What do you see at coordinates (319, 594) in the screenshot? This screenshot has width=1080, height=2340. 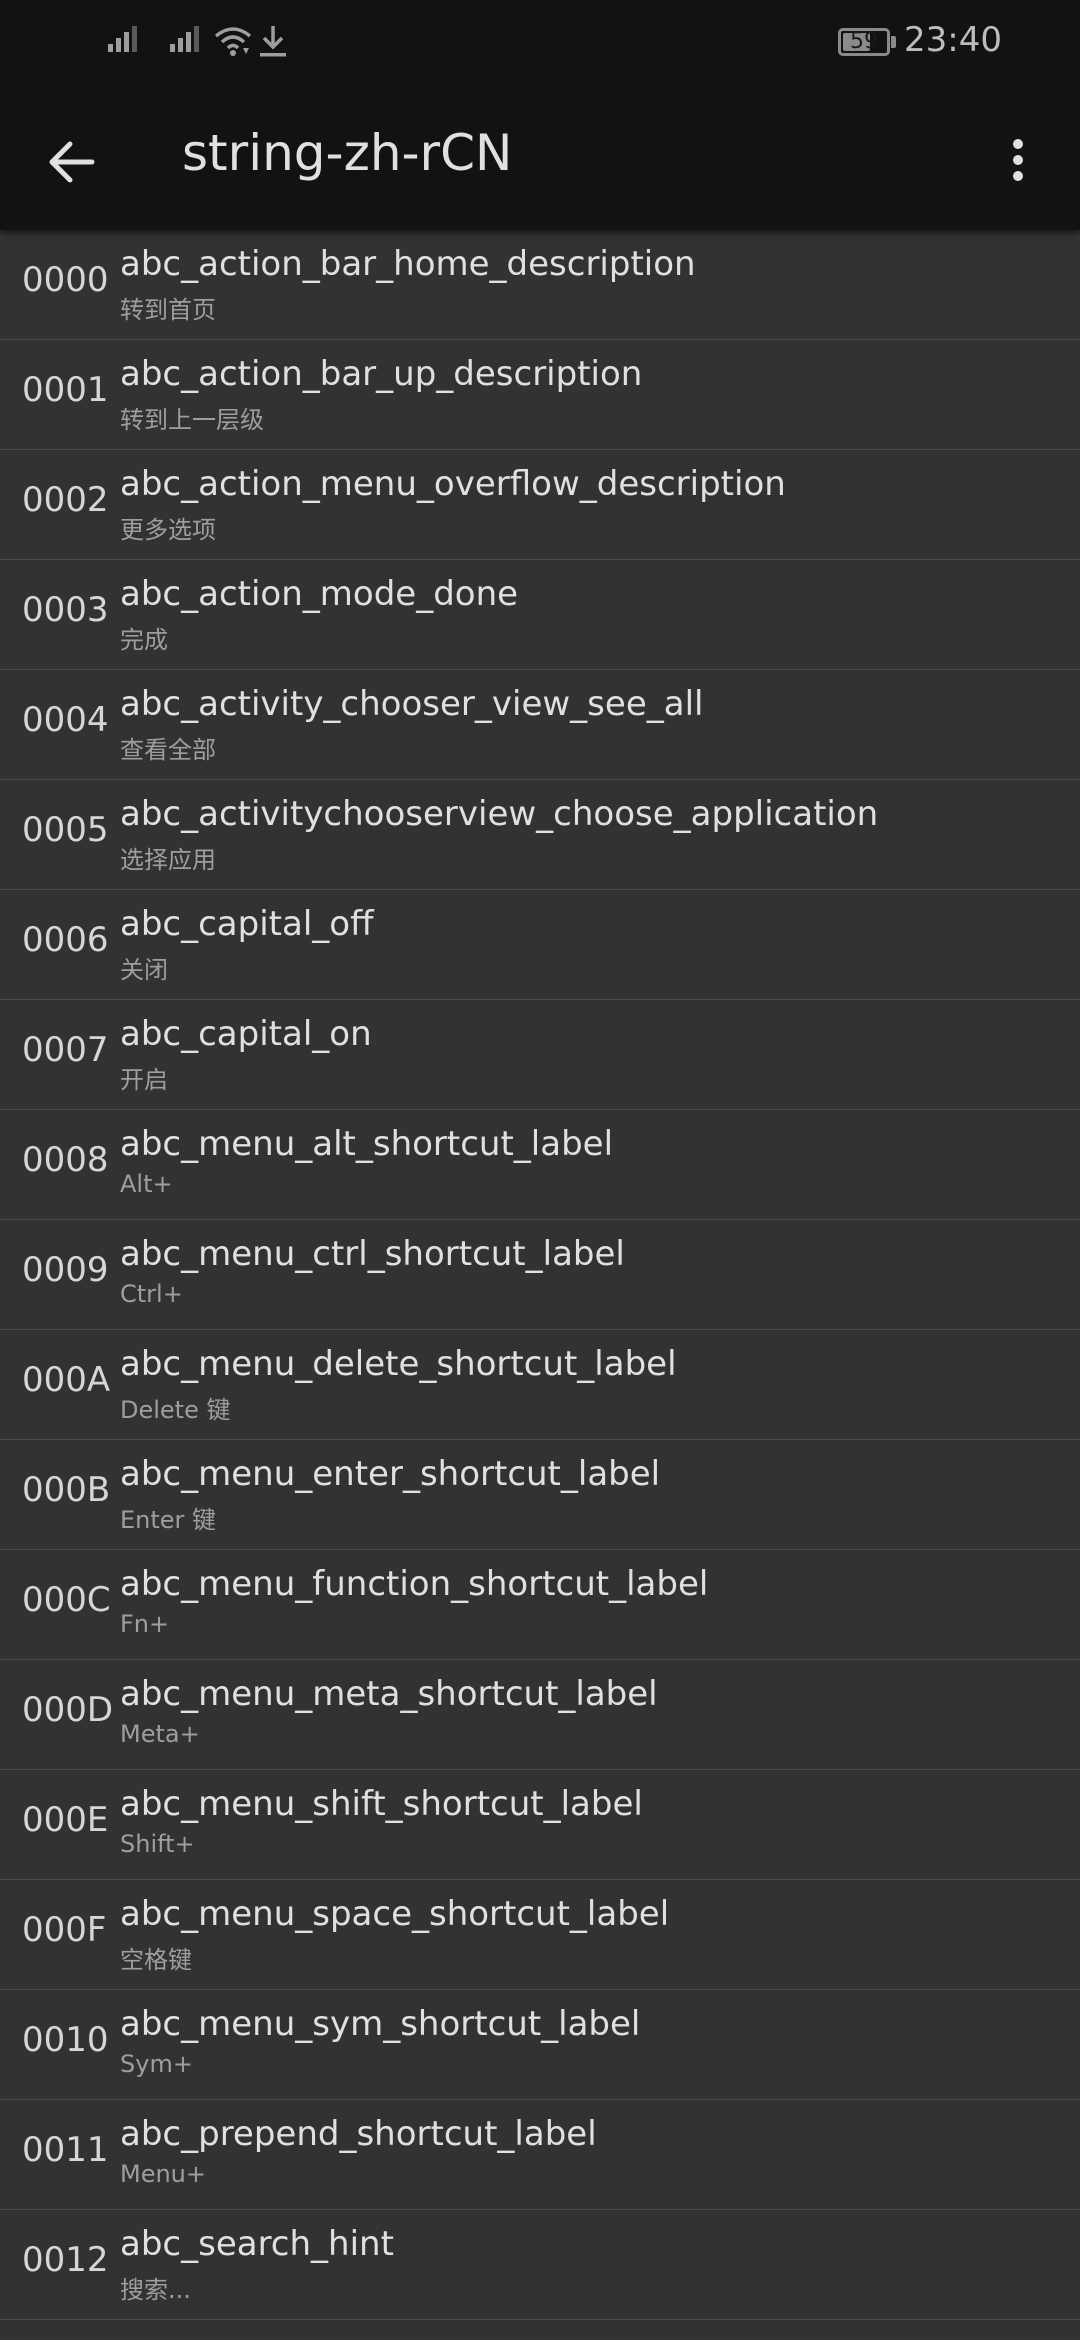 I see `entry-name: abc_action_mode_done` at bounding box center [319, 594].